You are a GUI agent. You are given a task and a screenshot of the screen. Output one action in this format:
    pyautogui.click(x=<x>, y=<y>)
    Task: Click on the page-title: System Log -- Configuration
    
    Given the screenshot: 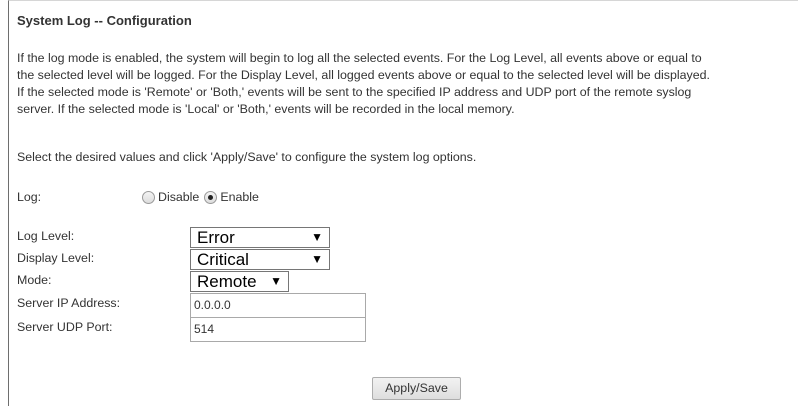 What is the action you would take?
    pyautogui.click(x=104, y=20)
    